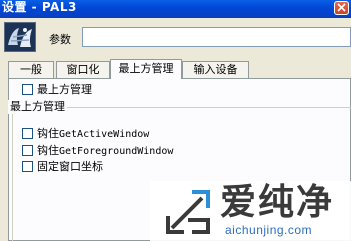 Image resolution: width=351 pixels, height=241 pixels. What do you see at coordinates (188, 212) in the screenshot?
I see `watermark-logo-icon` at bounding box center [188, 212].